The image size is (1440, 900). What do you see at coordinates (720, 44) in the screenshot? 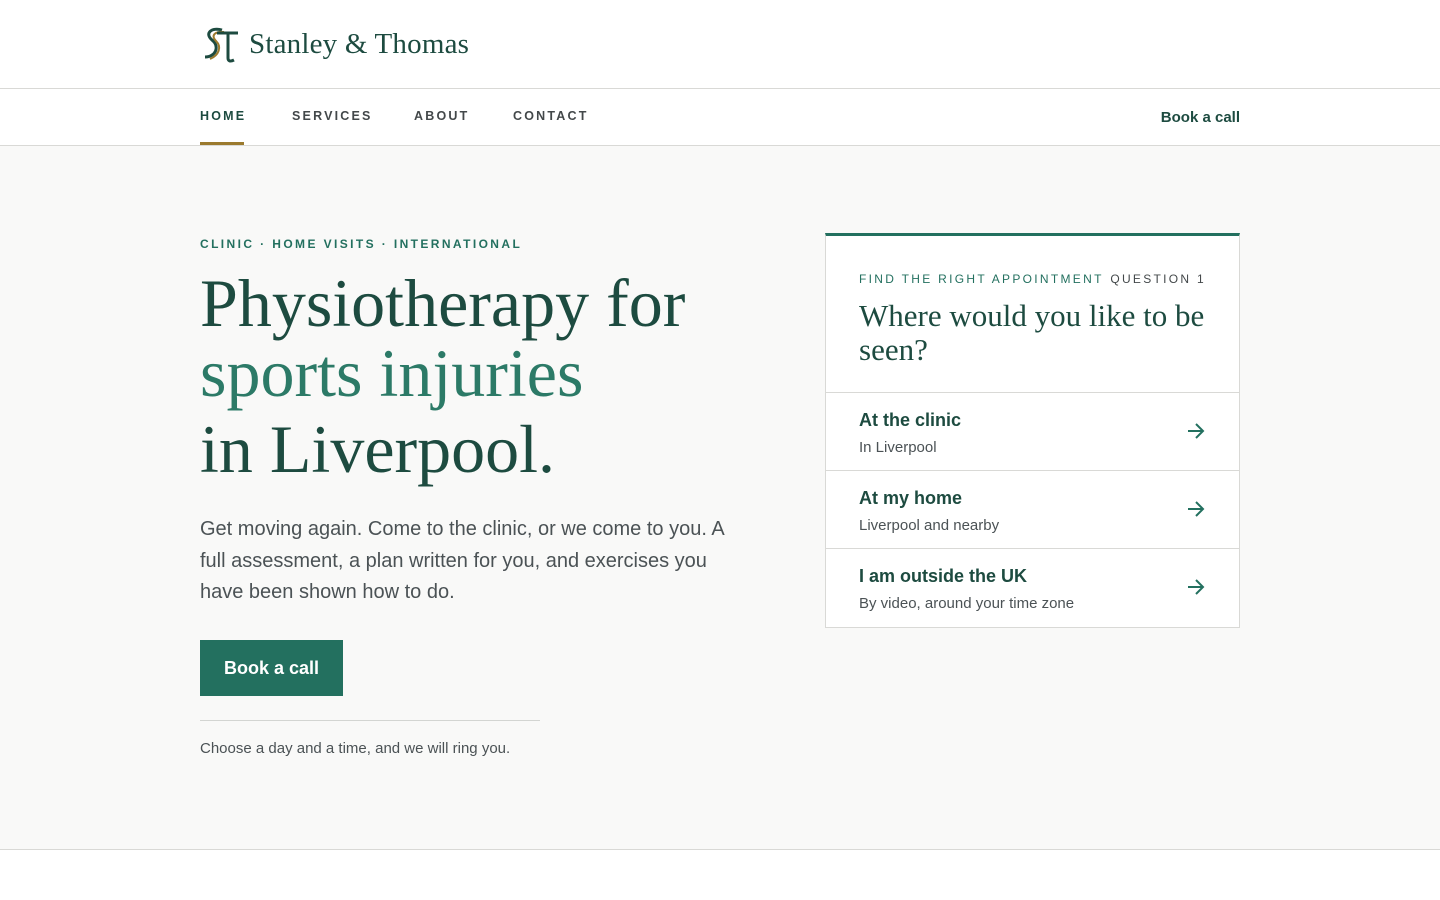
I see `brand-header: Stanley & Thomas` at bounding box center [720, 44].